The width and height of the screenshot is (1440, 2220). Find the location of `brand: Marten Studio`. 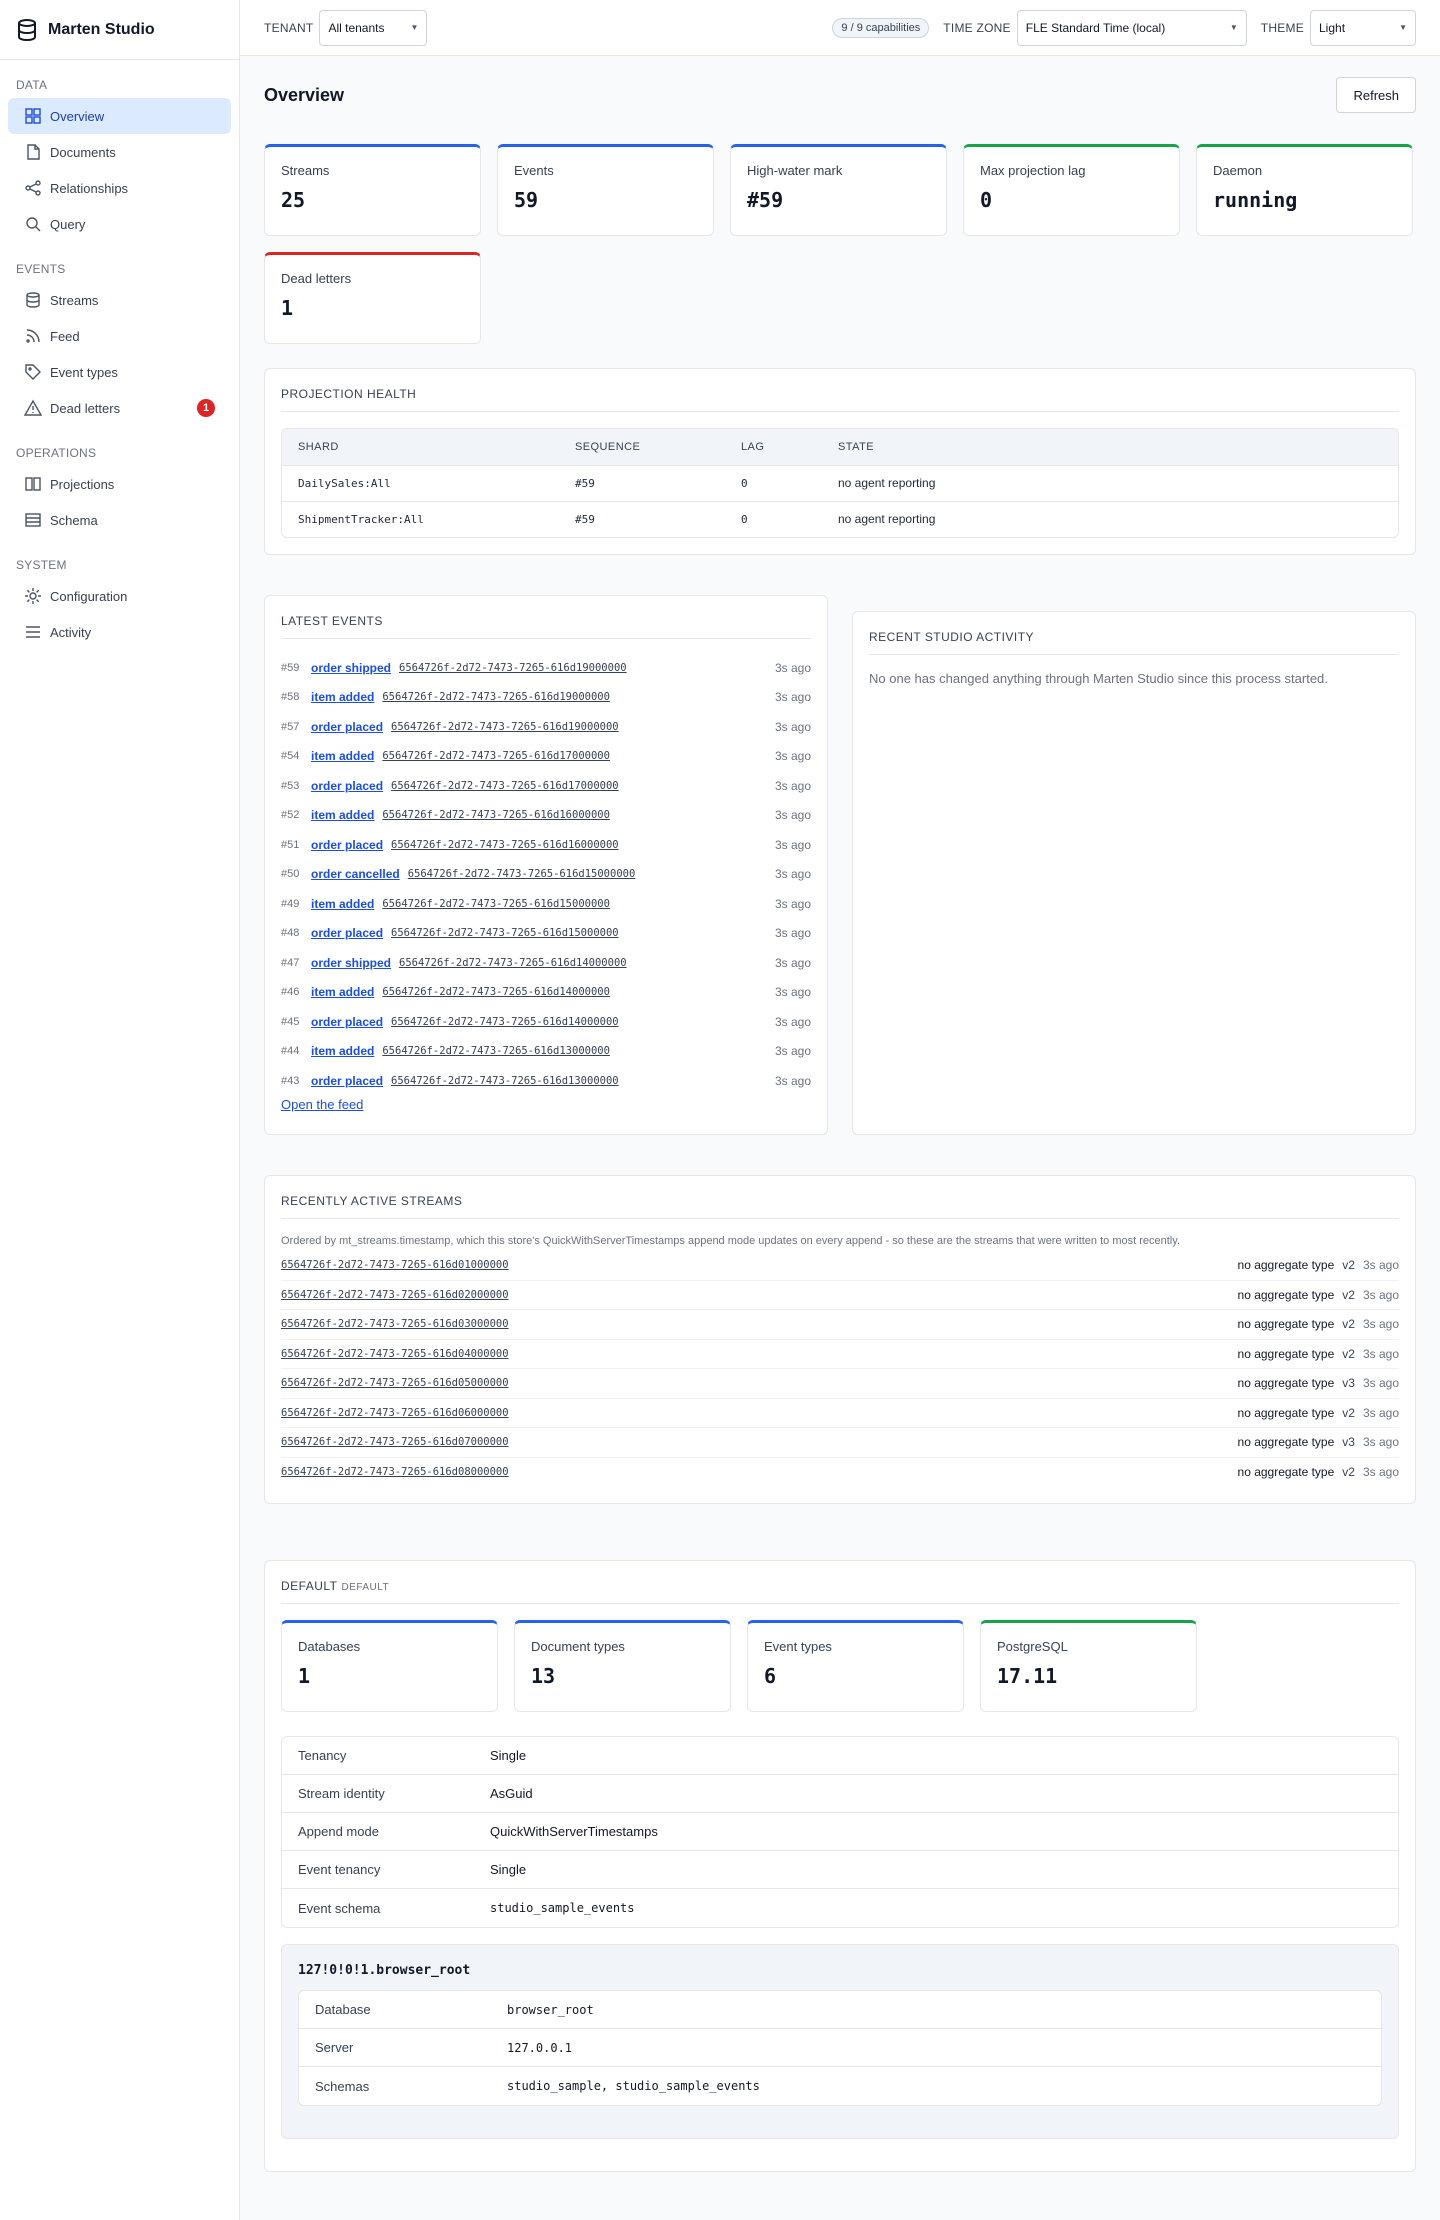

brand: Marten Studio is located at coordinates (119, 30).